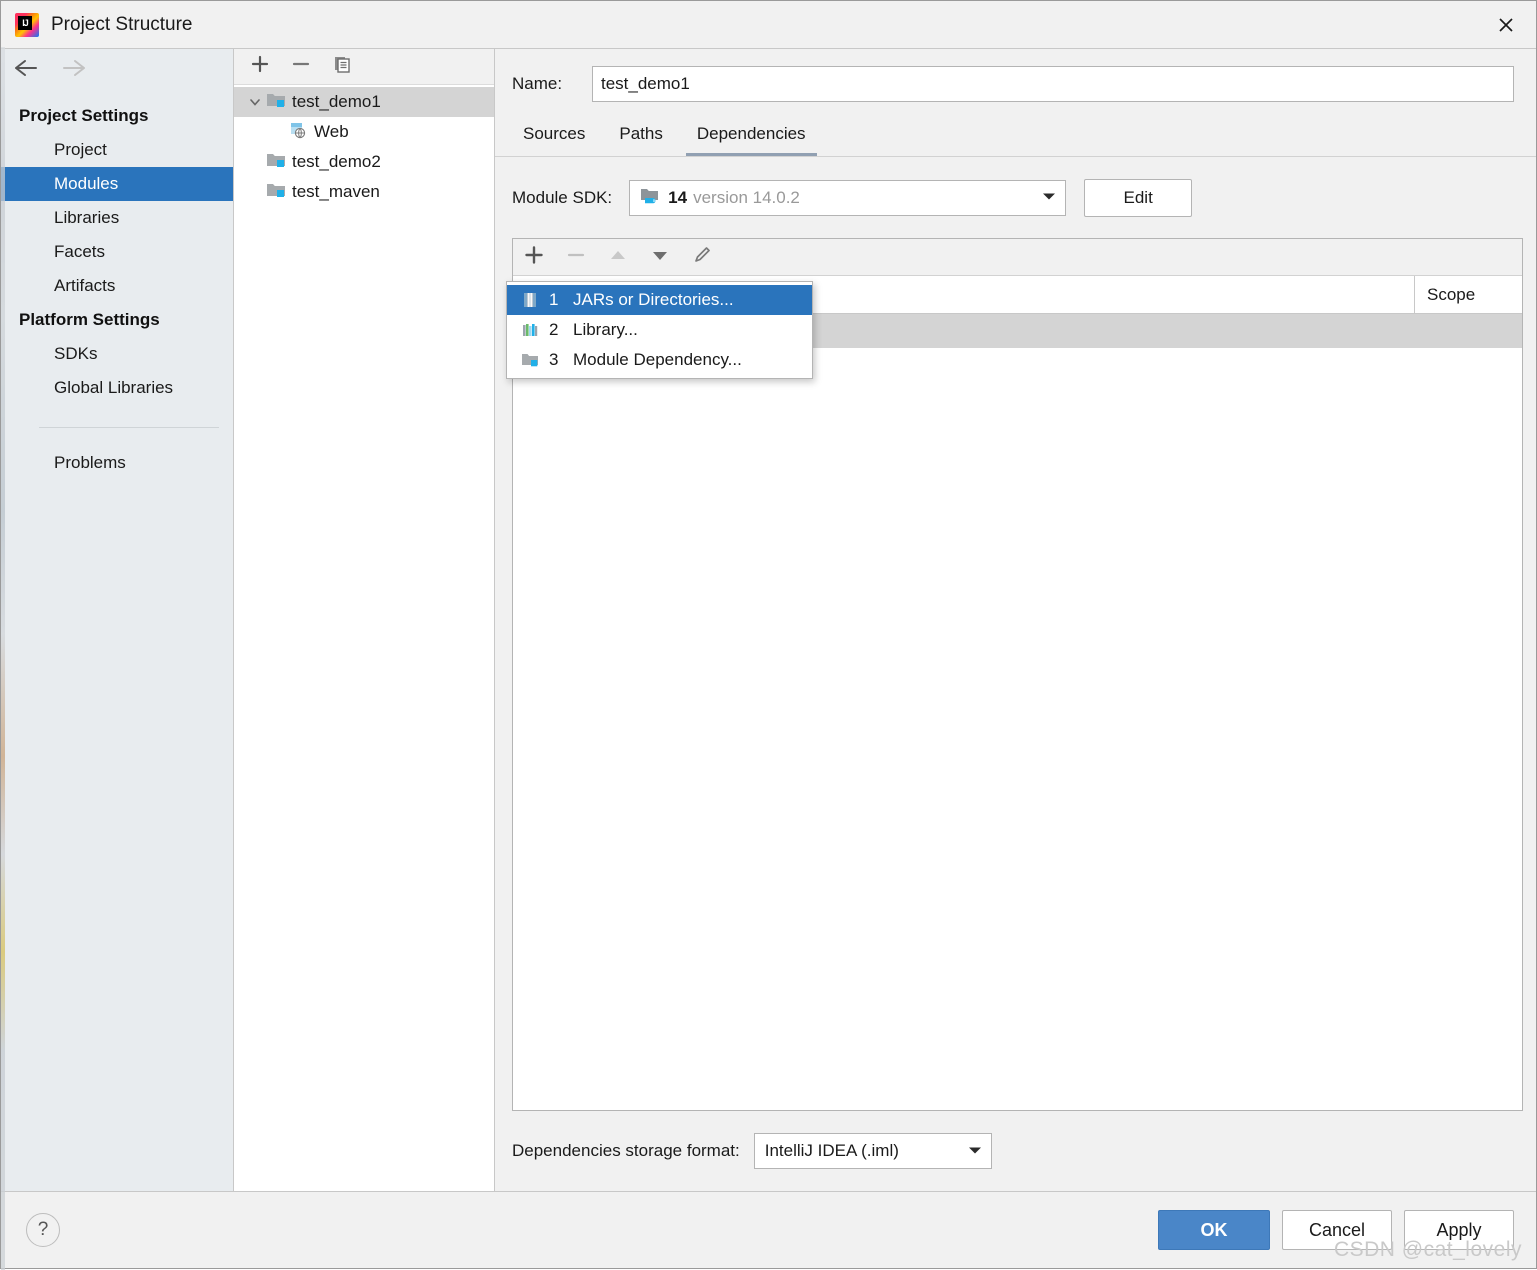 The height and width of the screenshot is (1270, 1537). Describe the element at coordinates (364, 67) in the screenshot. I see `module-tree-toolbar` at that location.